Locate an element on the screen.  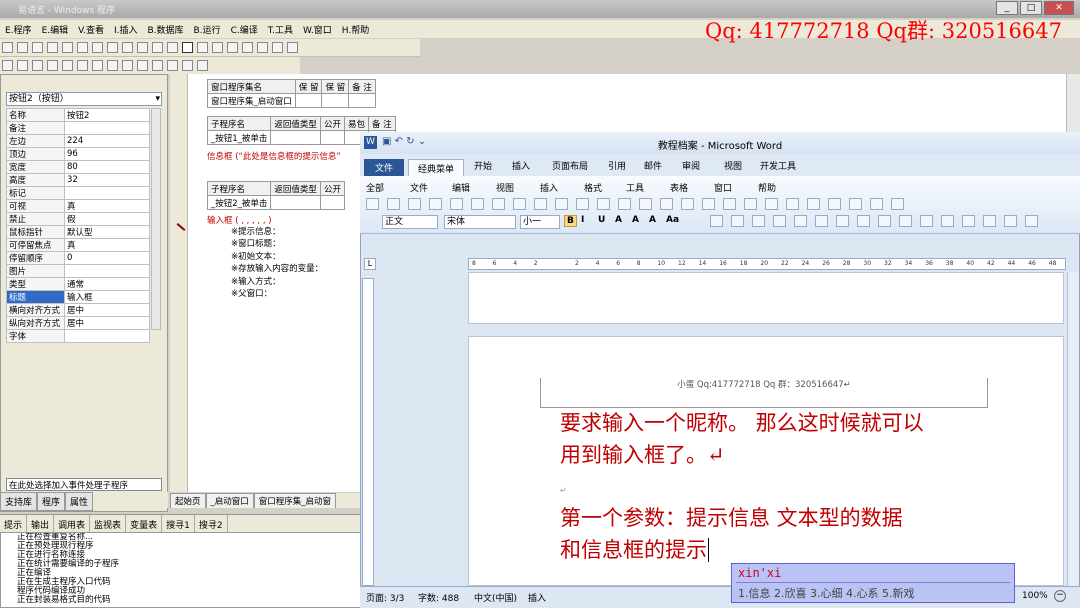
ribbon-tab-9: 开发工具 is located at coordinates (778, 165).